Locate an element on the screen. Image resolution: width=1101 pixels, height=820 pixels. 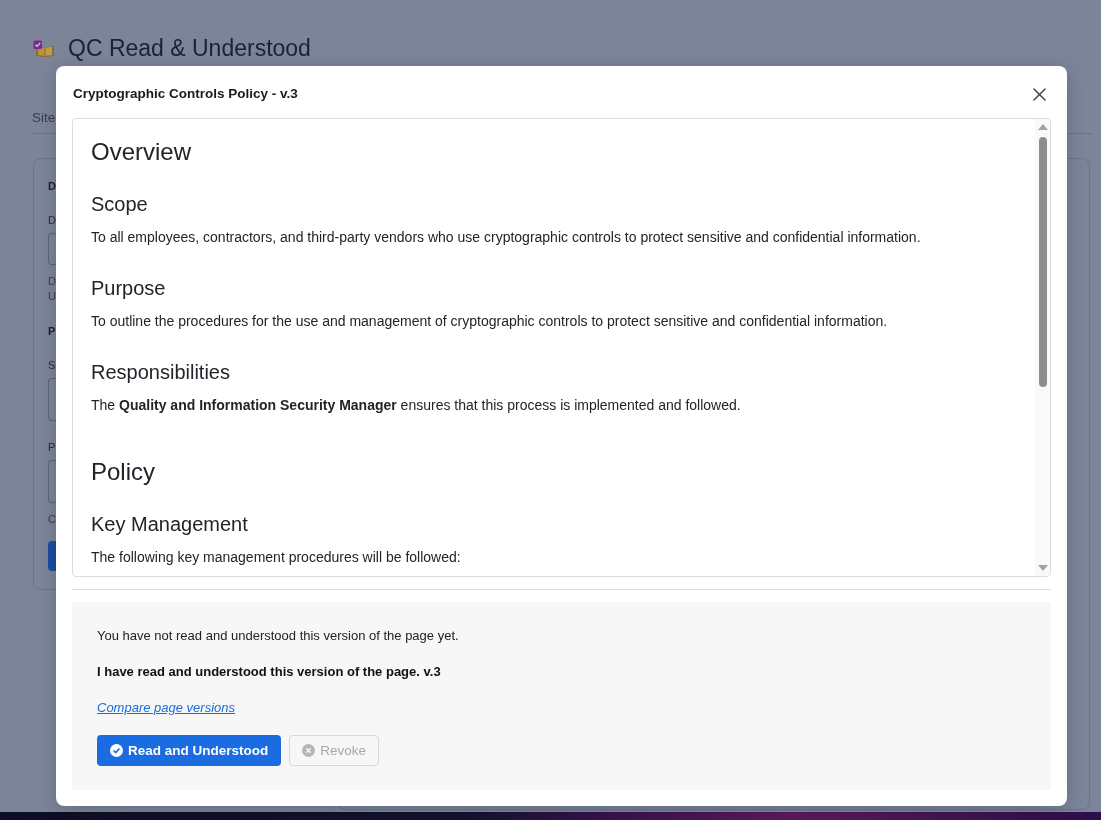
checkbox-book-icon is located at coordinates (44, 48).